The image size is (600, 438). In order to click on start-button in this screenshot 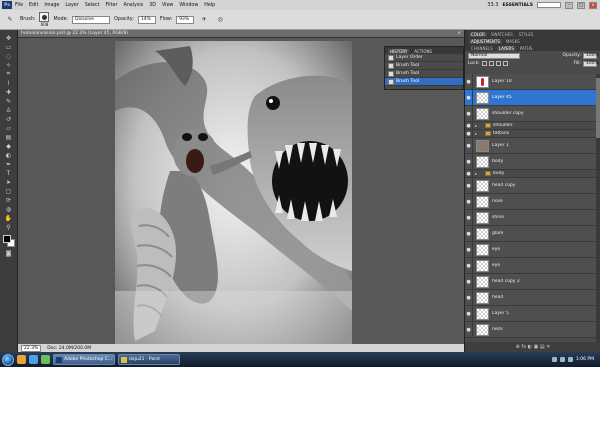, I will do `click(8, 359)`.